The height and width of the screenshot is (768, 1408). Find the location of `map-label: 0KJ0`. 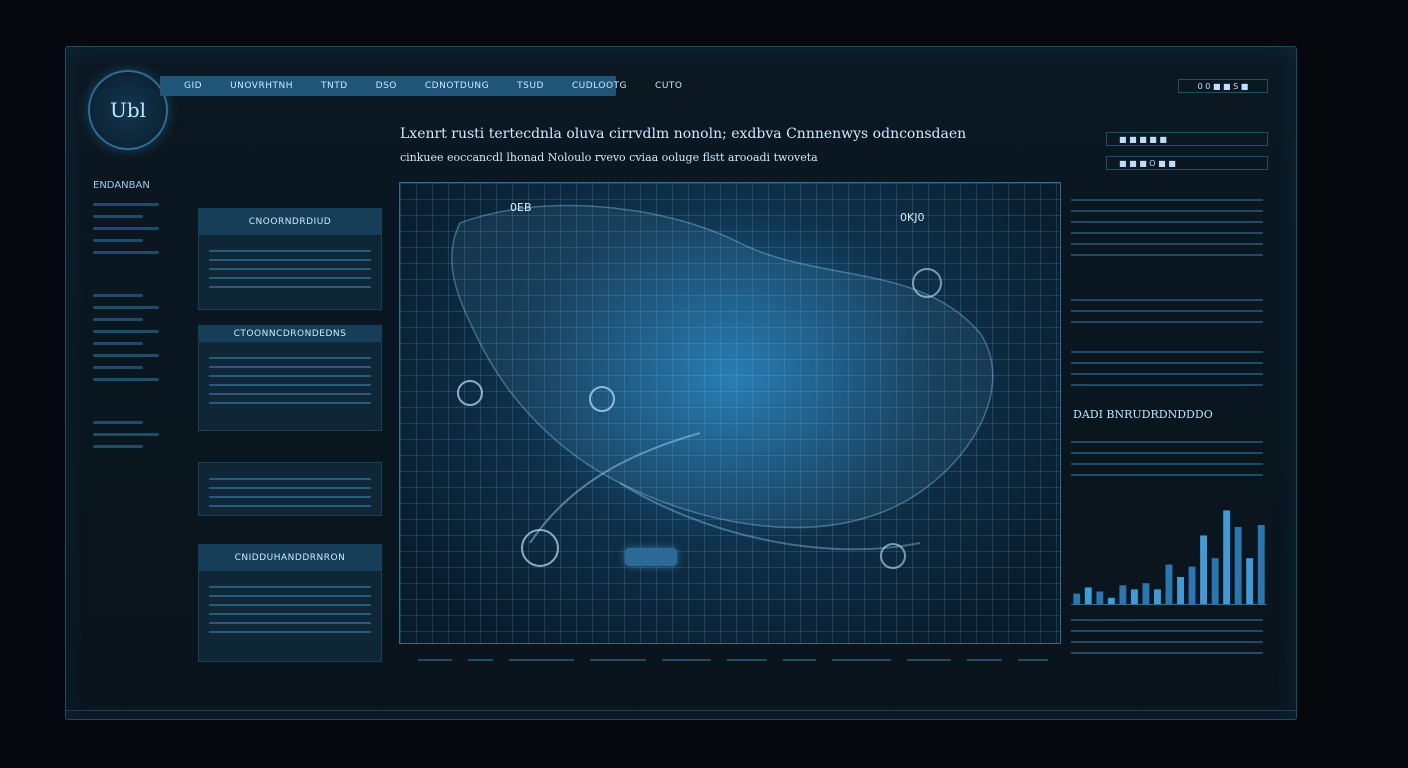

map-label: 0KJ0 is located at coordinates (912, 217).